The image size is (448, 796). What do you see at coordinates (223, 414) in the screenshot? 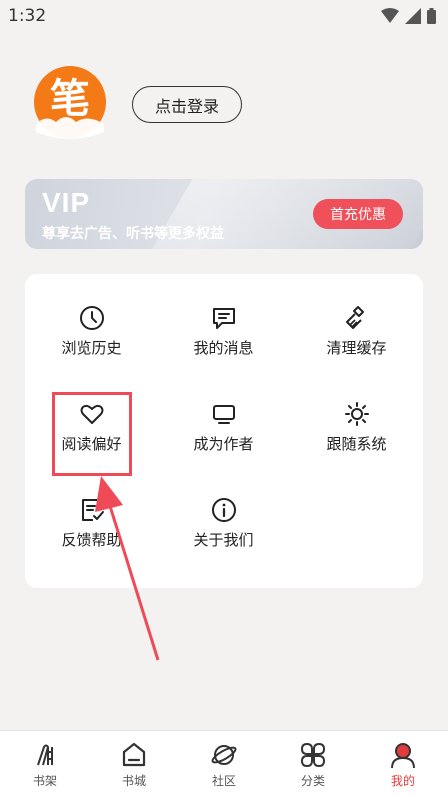
I see `monitor-icon` at bounding box center [223, 414].